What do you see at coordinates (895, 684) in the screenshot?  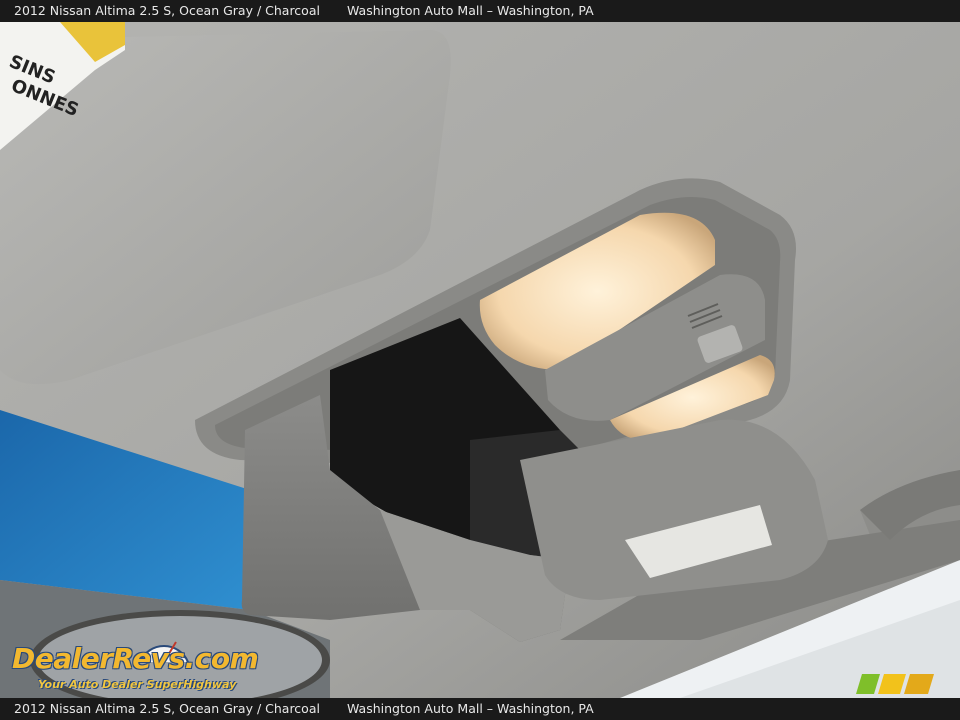 I see `wam-logo` at bounding box center [895, 684].